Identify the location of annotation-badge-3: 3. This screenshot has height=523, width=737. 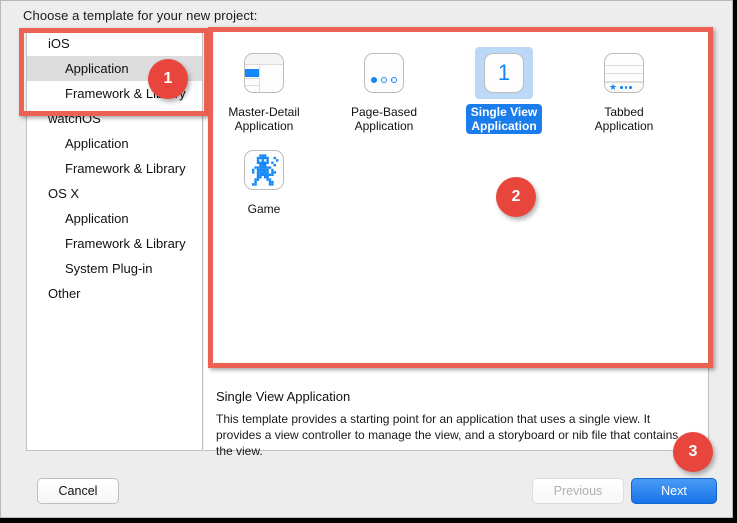
(693, 452).